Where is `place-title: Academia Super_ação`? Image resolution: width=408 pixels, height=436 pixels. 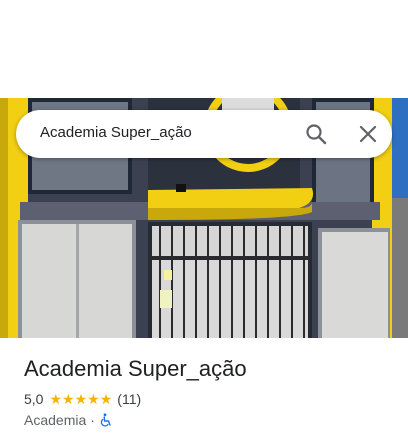 place-title: Academia Super_ação is located at coordinates (135, 368).